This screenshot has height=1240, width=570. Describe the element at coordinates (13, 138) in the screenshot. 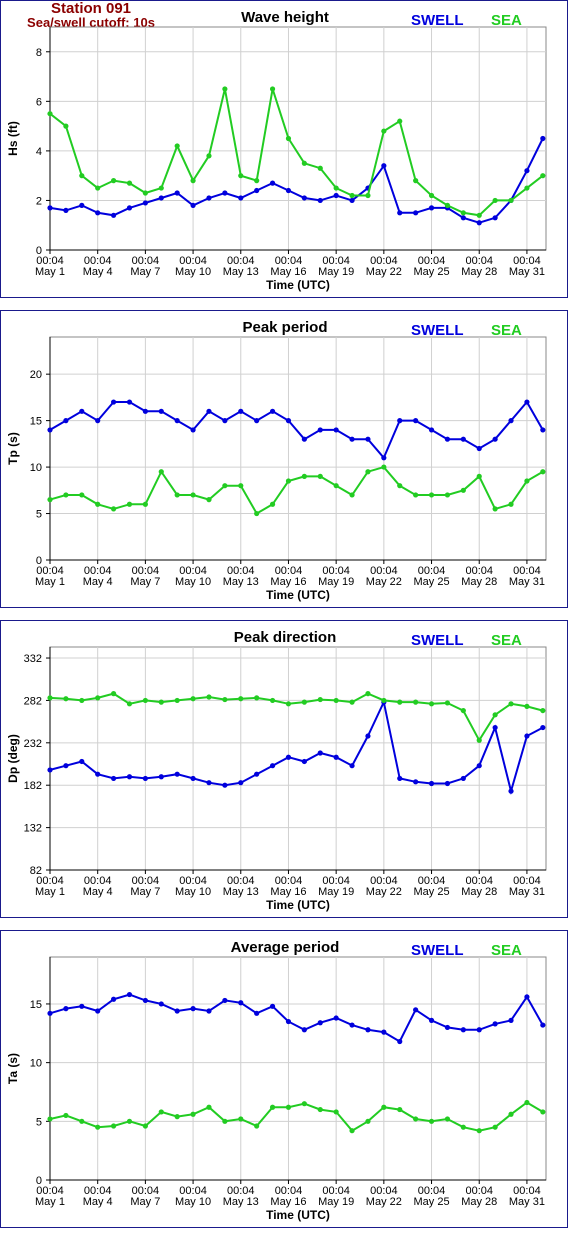

I see `y-axis-label: Hs (ft)` at that location.